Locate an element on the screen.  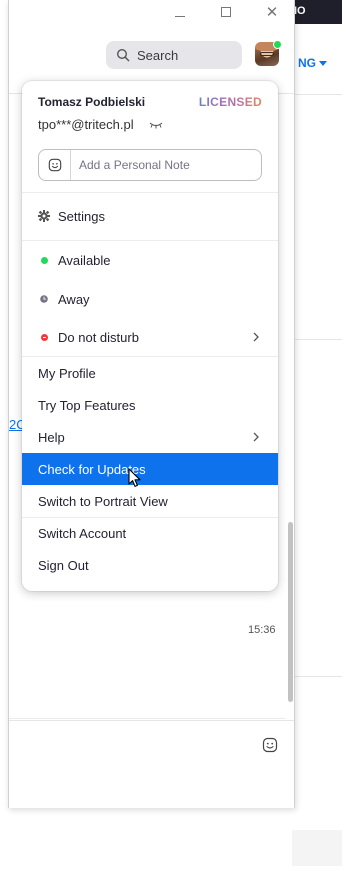
menu-item-sign-out: Sign Out is located at coordinates (150, 565).